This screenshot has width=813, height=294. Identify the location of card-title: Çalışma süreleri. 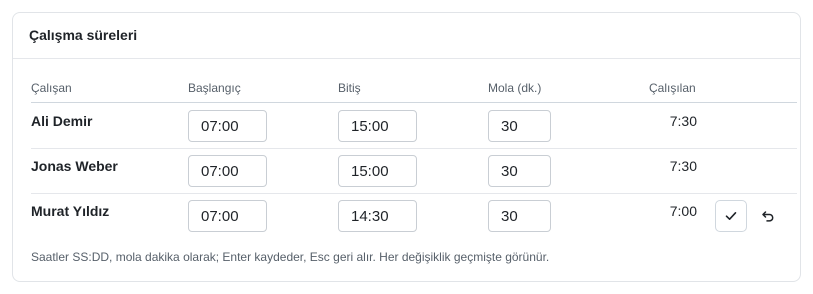
(83, 35).